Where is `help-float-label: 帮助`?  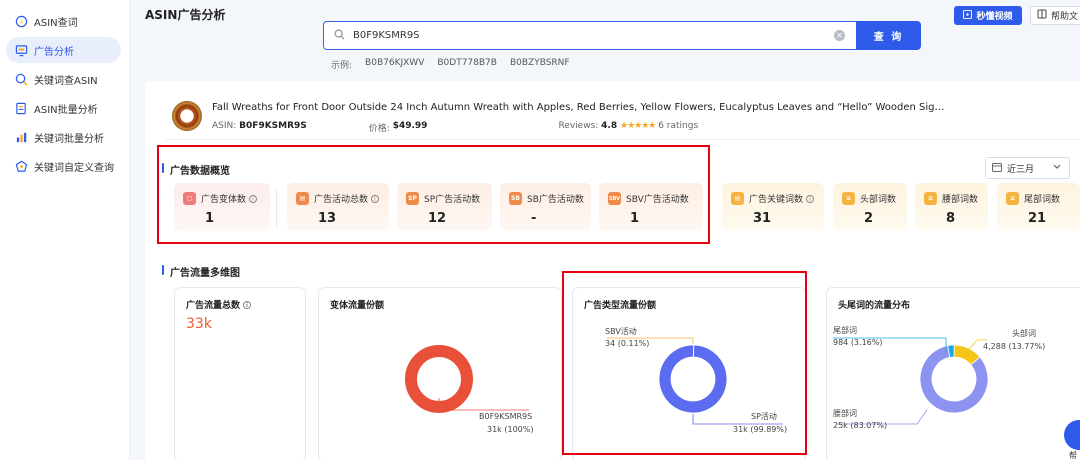 help-float-label: 帮助 is located at coordinates (1073, 455).